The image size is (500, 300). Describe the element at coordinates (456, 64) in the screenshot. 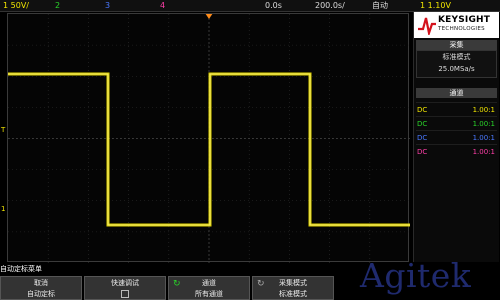

I see `acquisition-info: 标准模式 25.0MSa/s` at that location.